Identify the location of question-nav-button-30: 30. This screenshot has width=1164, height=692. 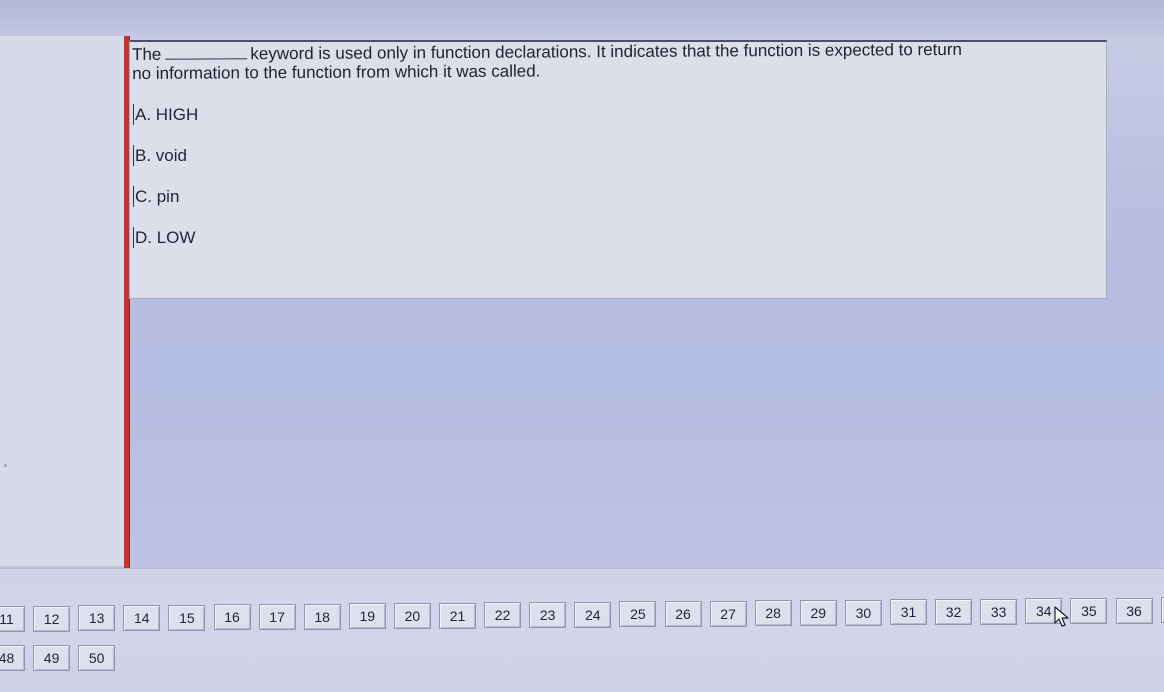
(863, 612).